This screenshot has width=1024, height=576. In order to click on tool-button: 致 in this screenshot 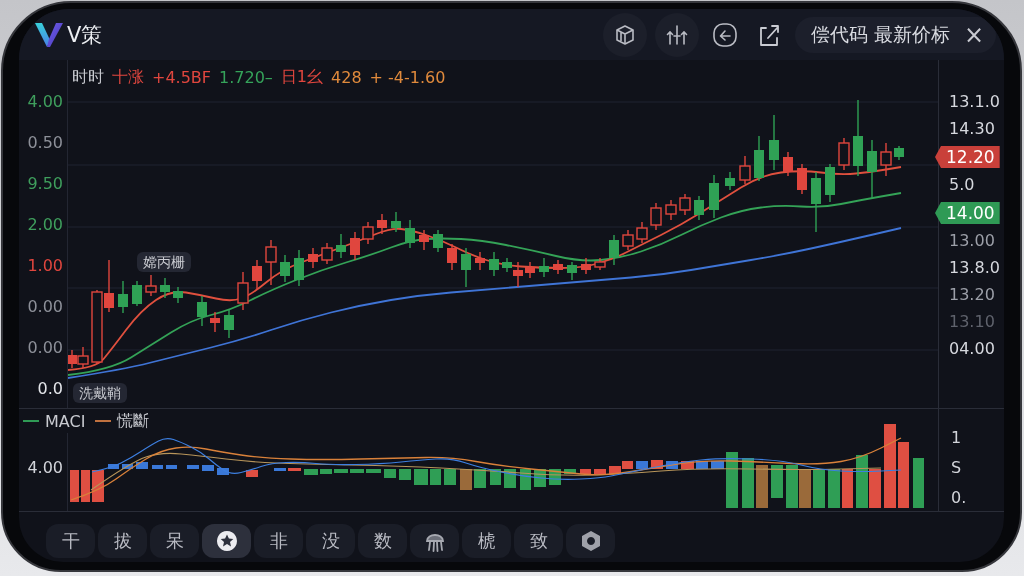, I will do `click(538, 541)`.